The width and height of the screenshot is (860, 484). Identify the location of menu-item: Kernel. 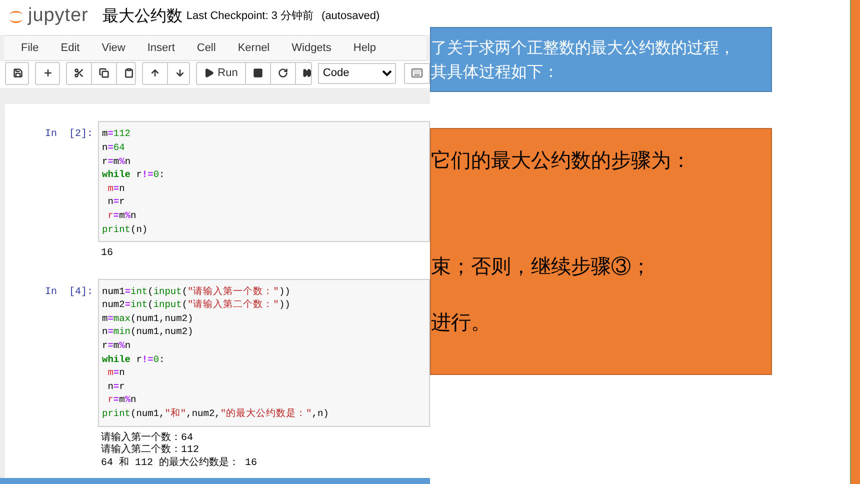
(253, 48).